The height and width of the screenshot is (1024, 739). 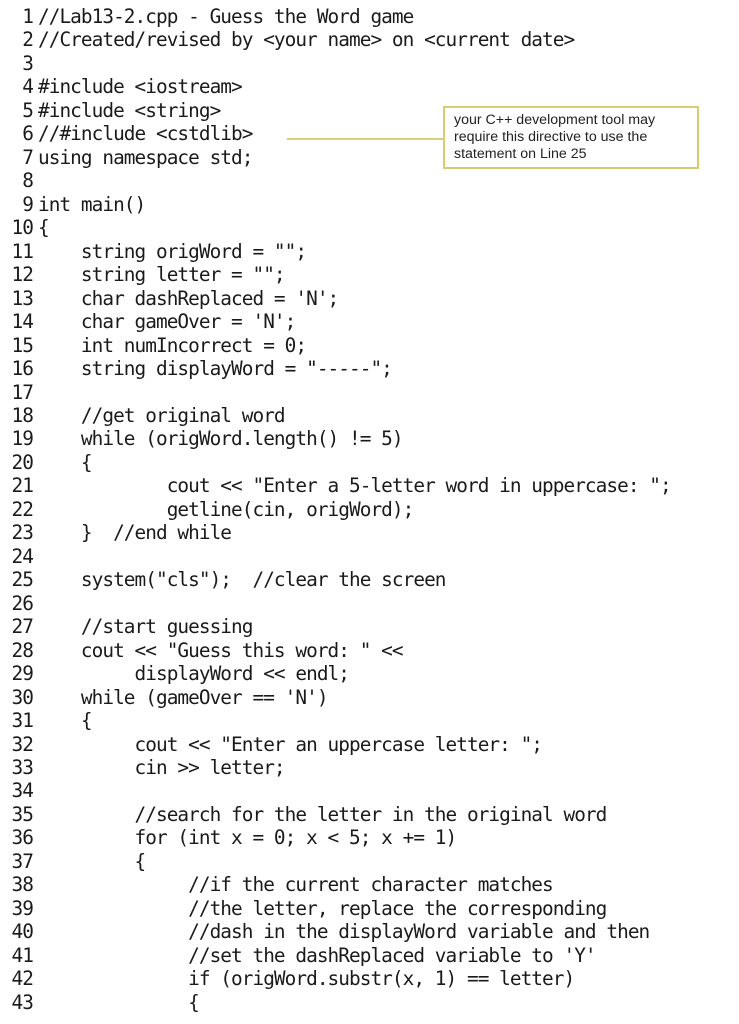 What do you see at coordinates (172, 345) in the screenshot?
I see `code-text: int numIncorrect = 0;` at bounding box center [172, 345].